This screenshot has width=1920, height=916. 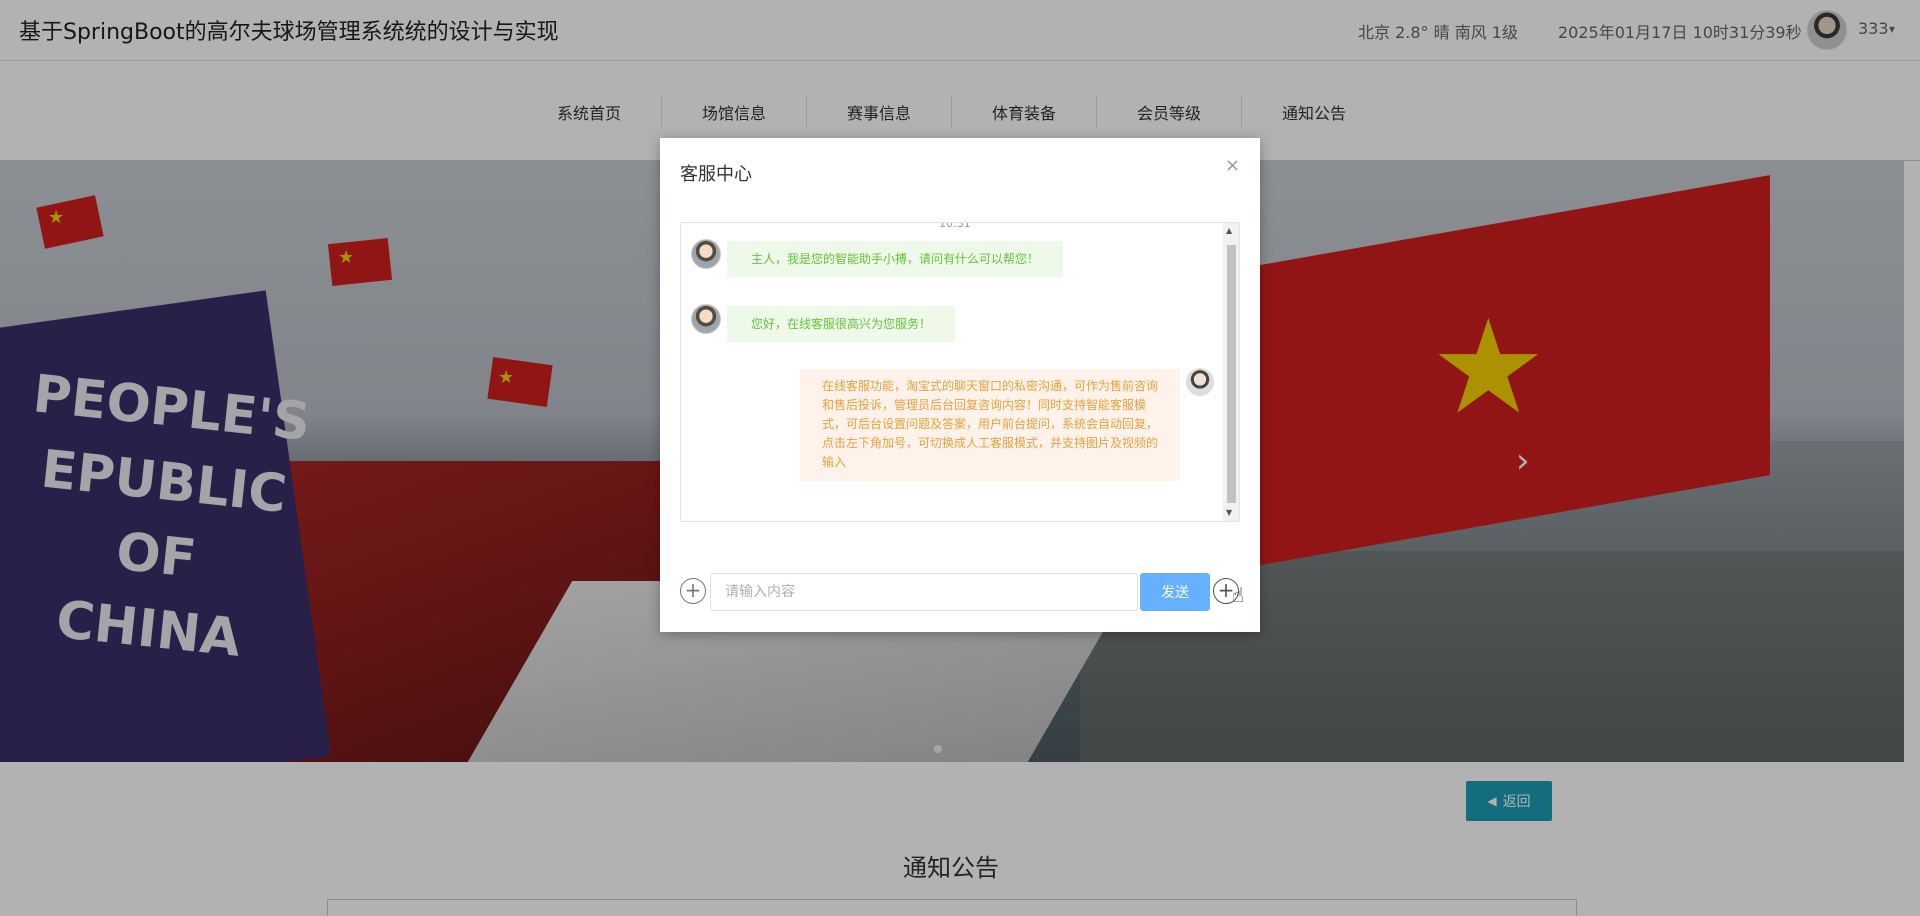 What do you see at coordinates (716, 174) in the screenshot?
I see `dialog-title: 客服中心` at bounding box center [716, 174].